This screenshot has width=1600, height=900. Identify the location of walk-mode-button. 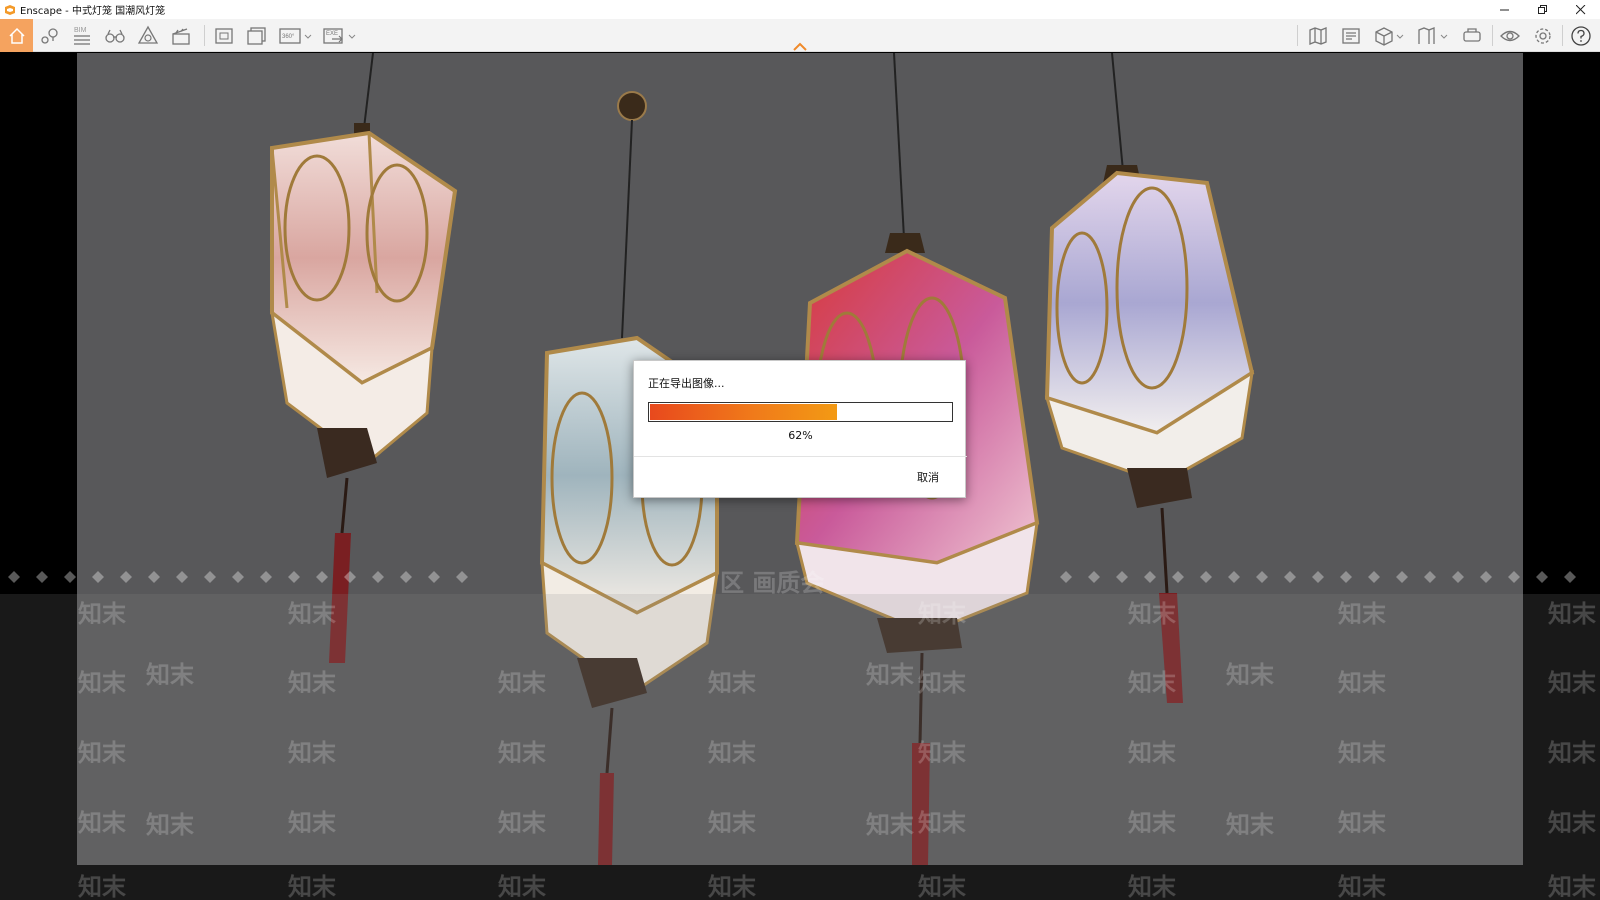
(115, 35).